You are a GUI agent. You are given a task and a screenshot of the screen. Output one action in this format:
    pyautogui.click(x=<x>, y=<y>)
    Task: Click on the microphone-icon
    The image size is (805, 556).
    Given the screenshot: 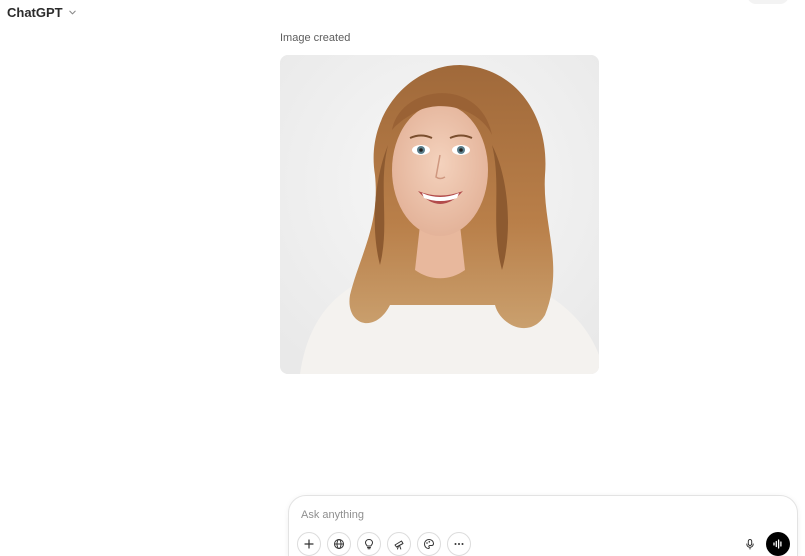 What is the action you would take?
    pyautogui.click(x=750, y=544)
    